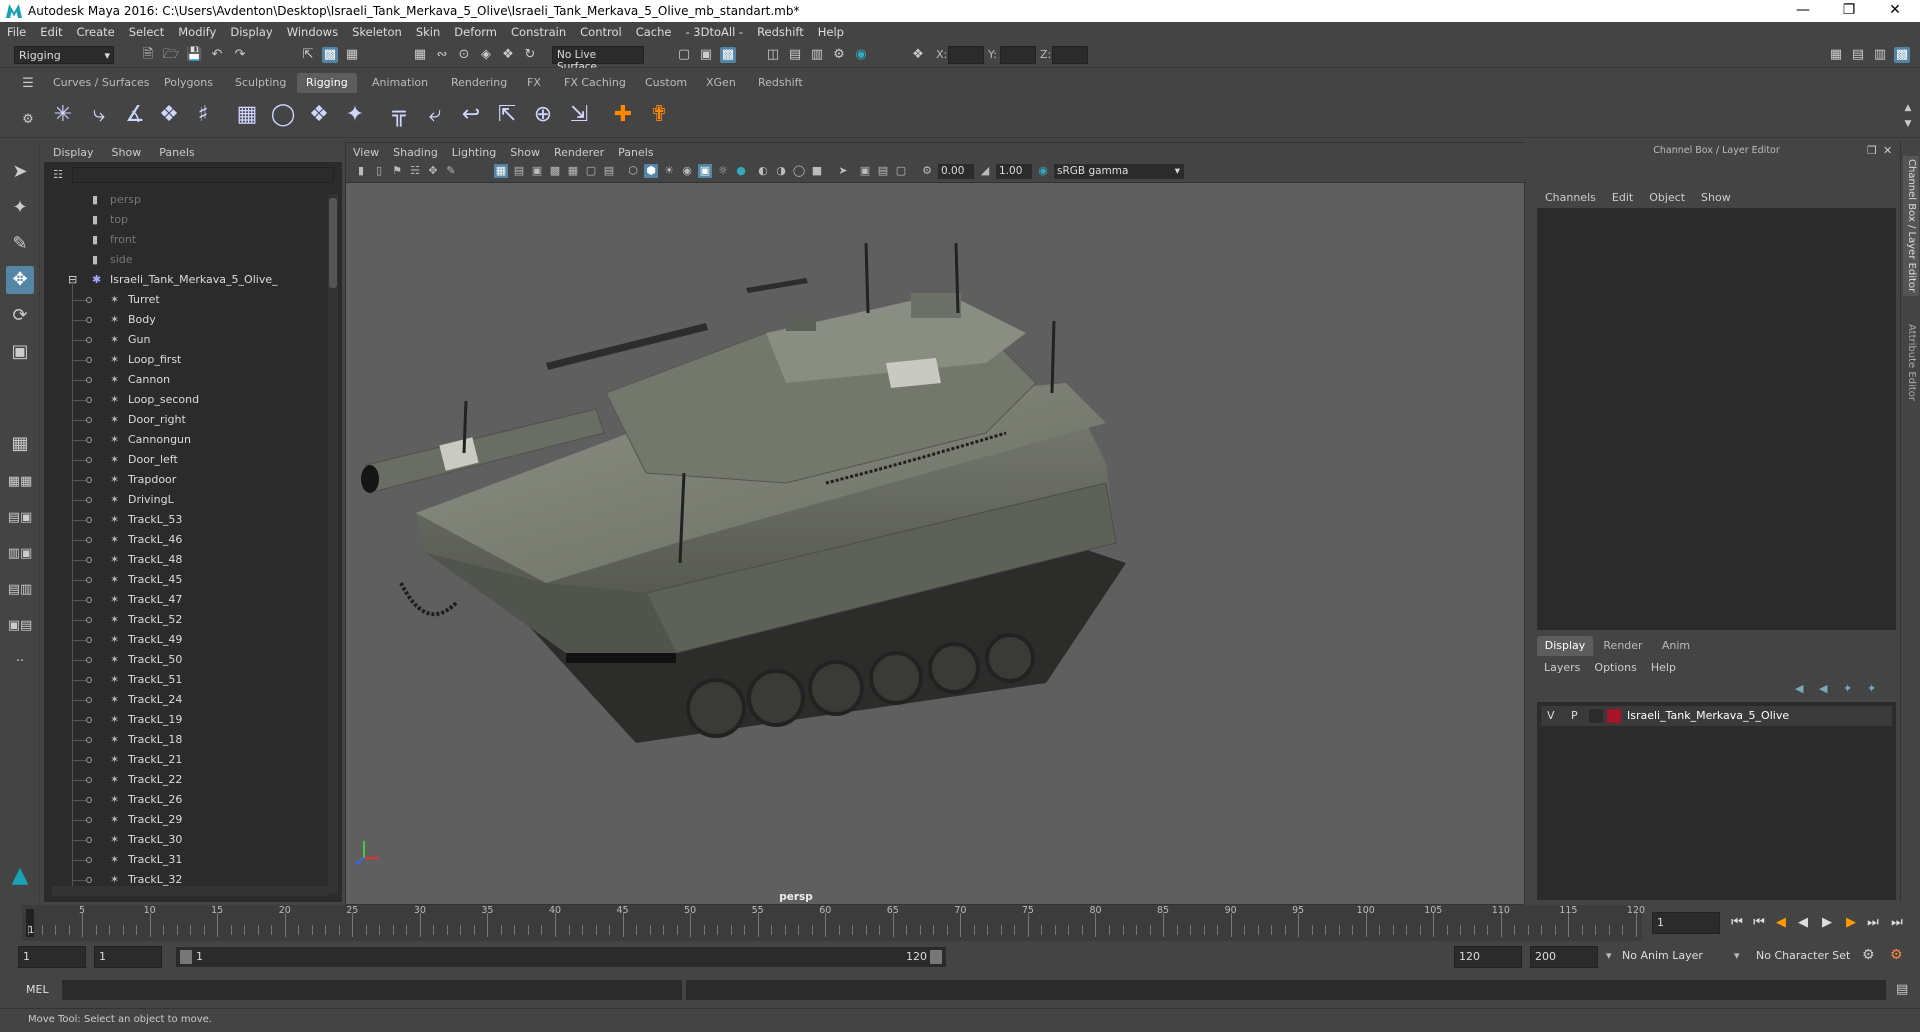 The width and height of the screenshot is (1920, 1032). Describe the element at coordinates (308, 55) in the screenshot. I see `select-hierarchy-icon: ⇱` at that location.